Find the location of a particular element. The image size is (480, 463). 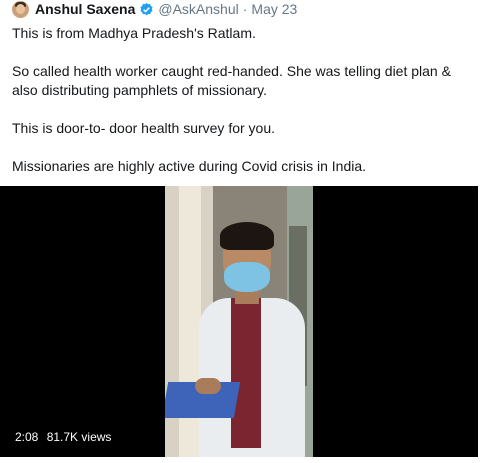

video-duration: 2:08 is located at coordinates (27, 437).